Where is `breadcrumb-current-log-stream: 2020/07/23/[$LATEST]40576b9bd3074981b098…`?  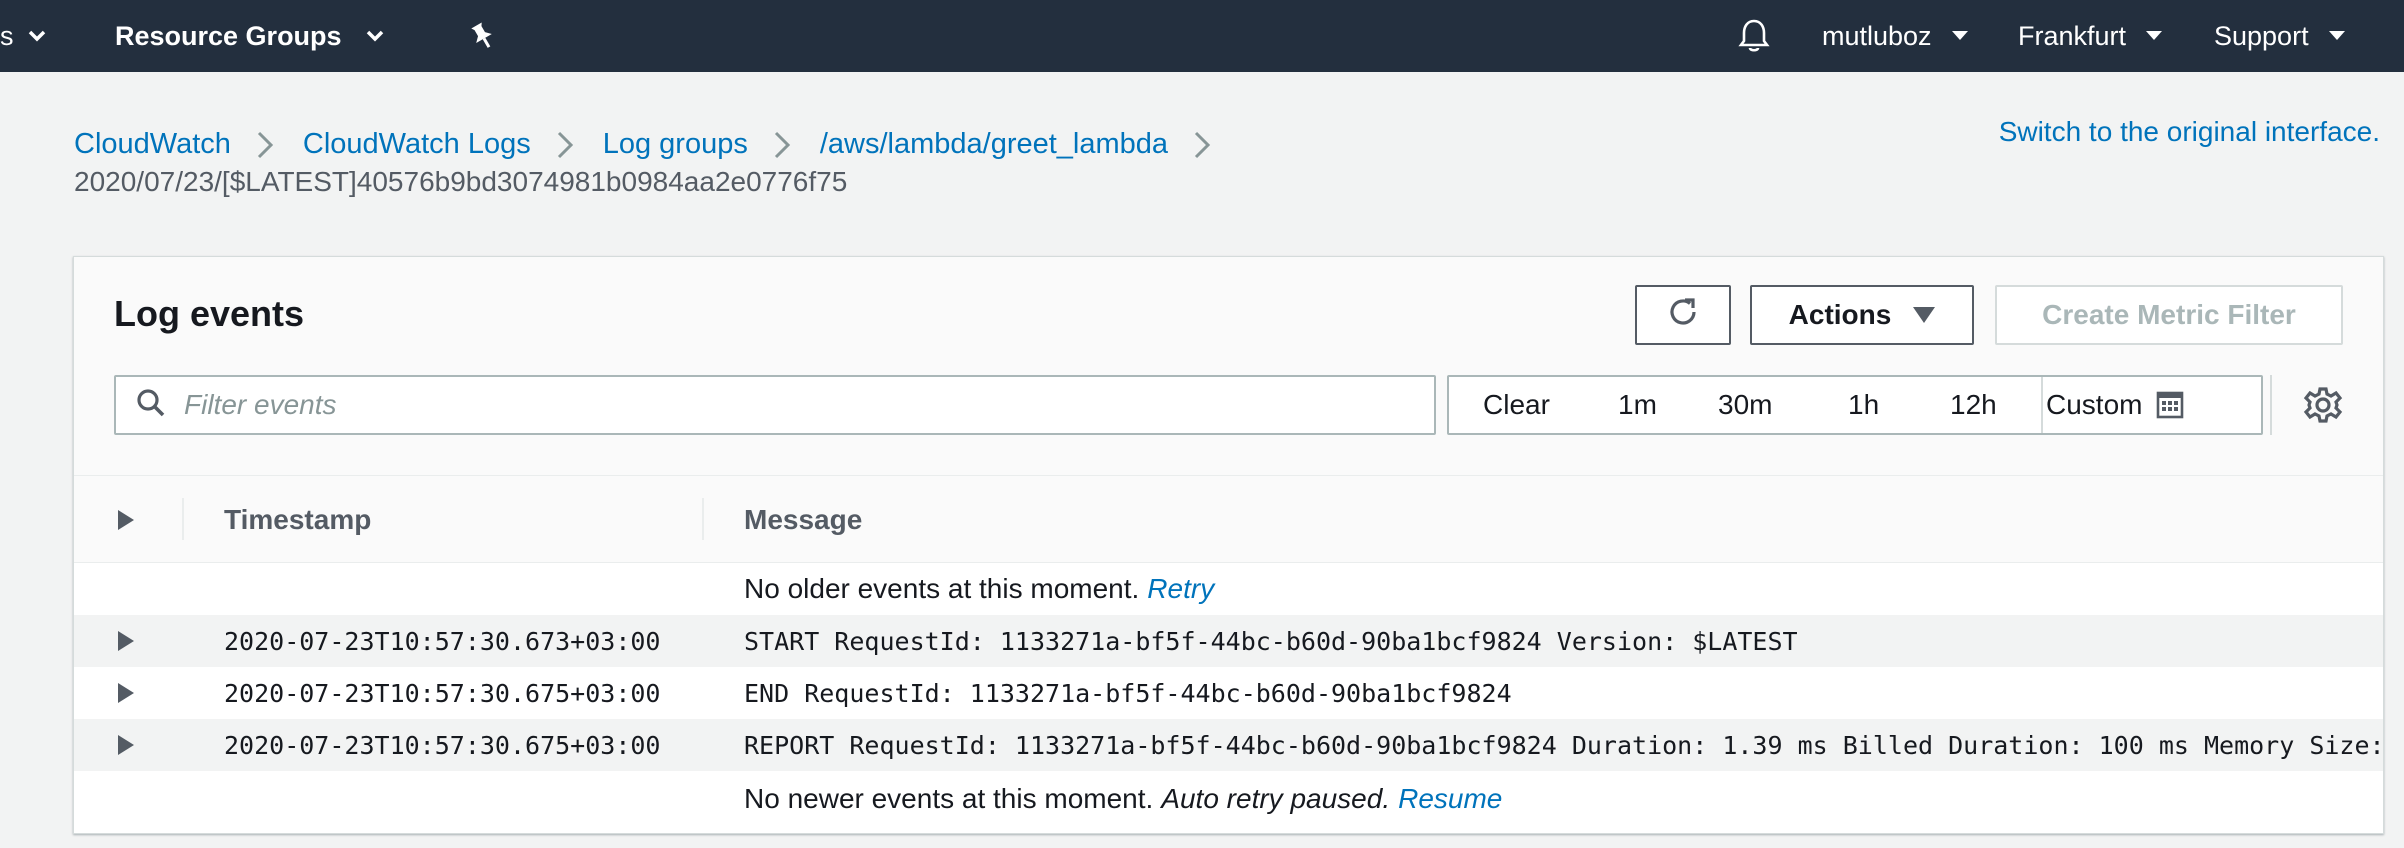 breadcrumb-current-log-stream: 2020/07/23/[$LATEST]40576b9bd3074981b098… is located at coordinates (461, 181).